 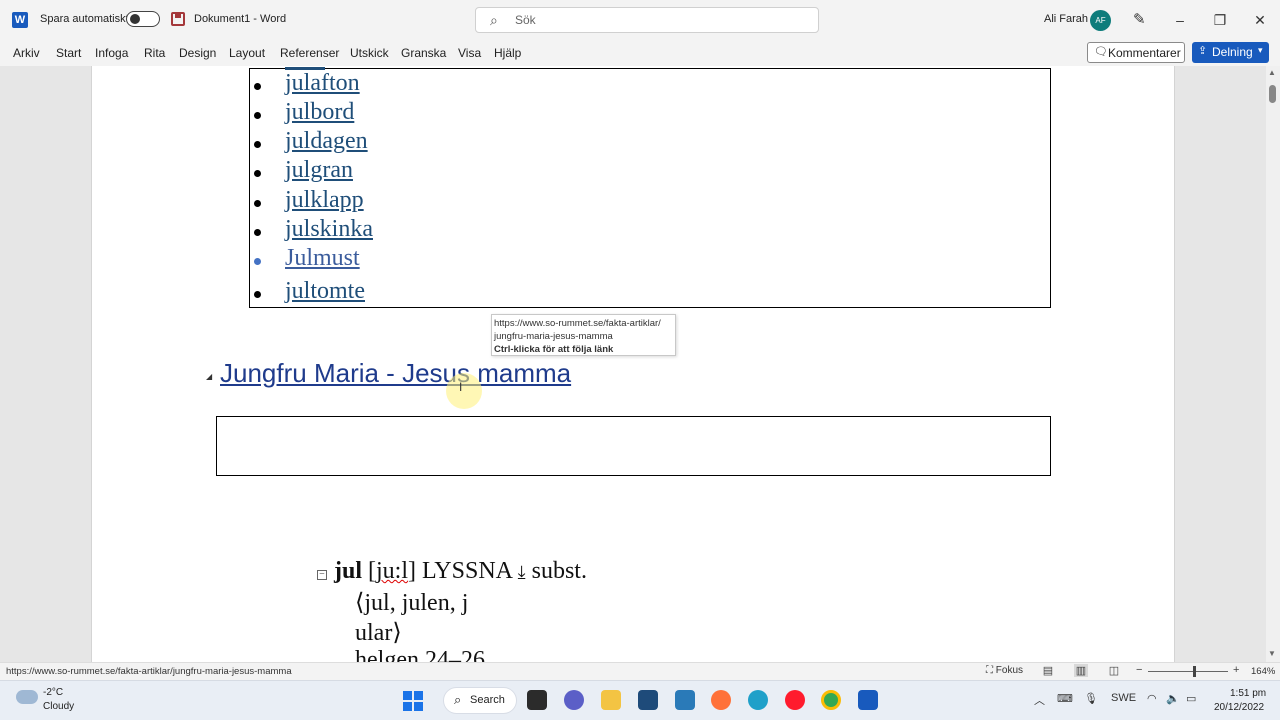 What do you see at coordinates (1081, 670) in the screenshot?
I see `print-layout-icon: ▥` at bounding box center [1081, 670].